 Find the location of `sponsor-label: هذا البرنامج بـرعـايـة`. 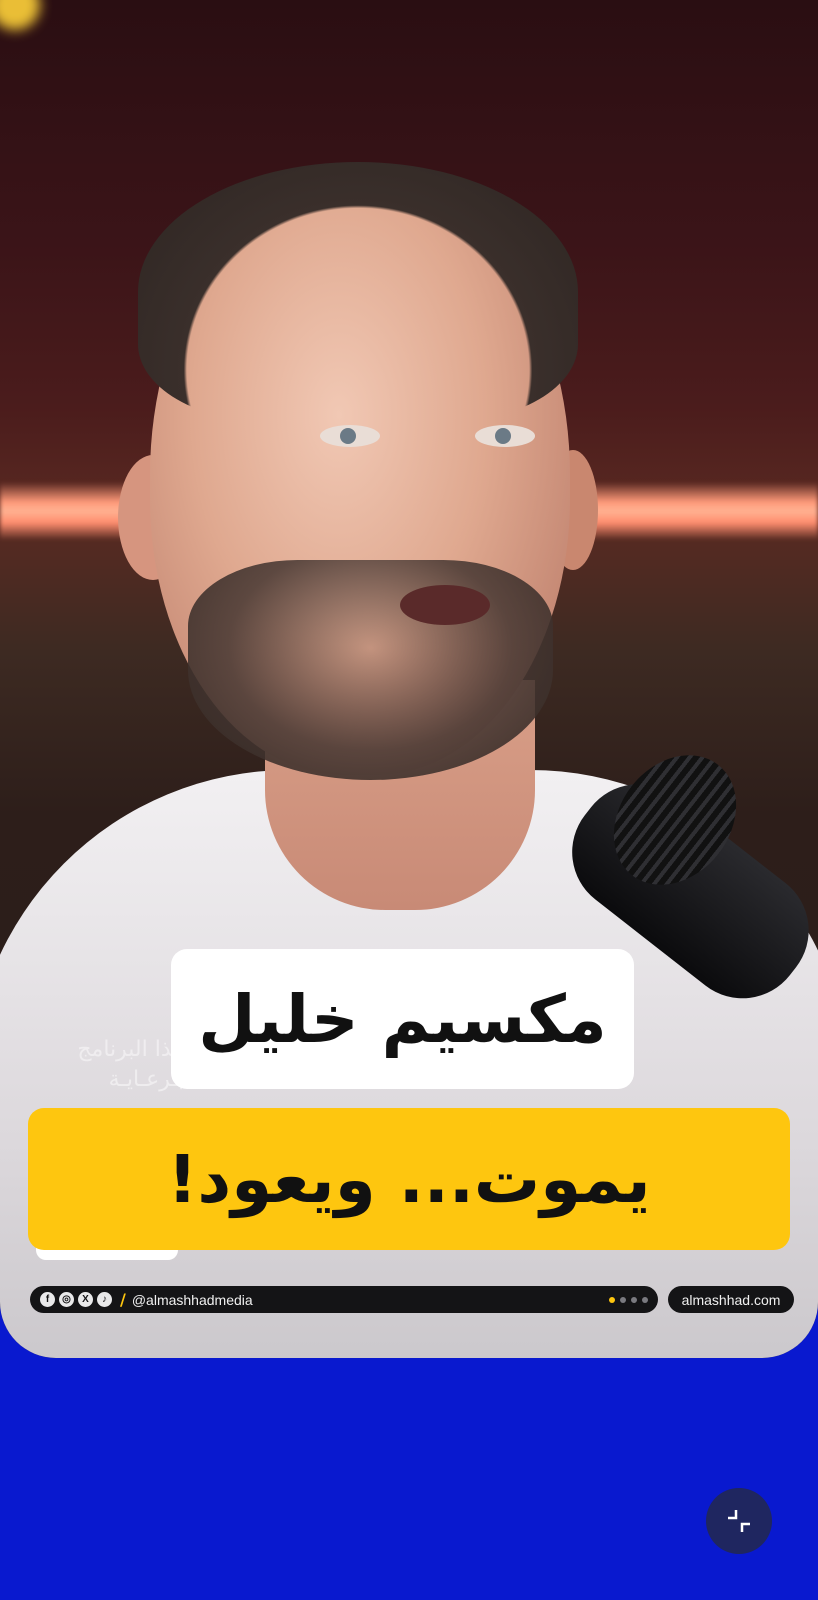

sponsor-label: هذا البرنامج بـرعـايـة is located at coordinates (114, 1065).